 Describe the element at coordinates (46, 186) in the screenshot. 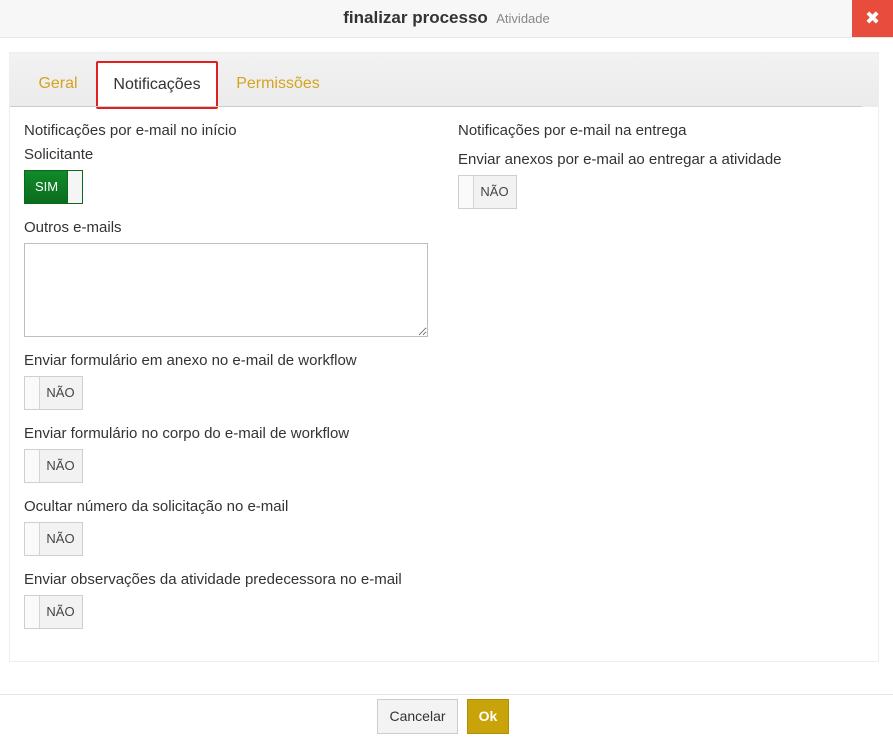

I see `requester-toggle-text: SIM` at that location.